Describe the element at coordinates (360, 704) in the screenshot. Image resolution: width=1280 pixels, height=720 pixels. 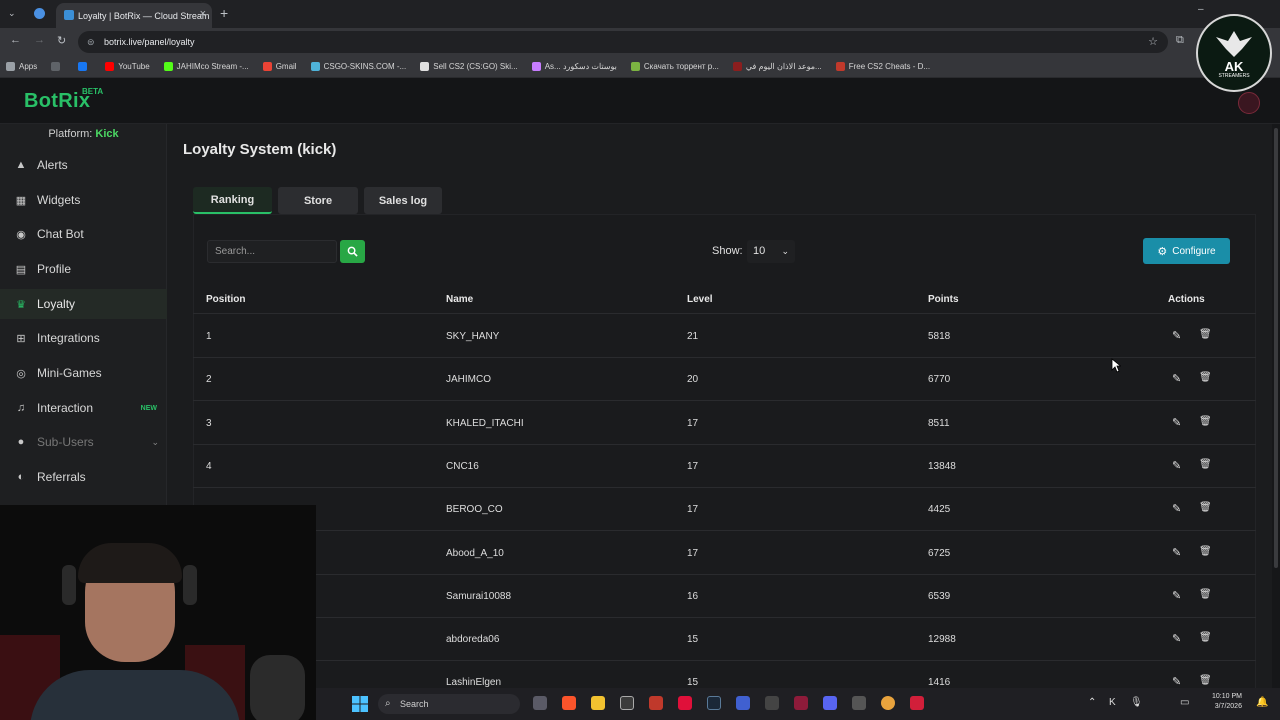
I see `windows-start-icon` at that location.